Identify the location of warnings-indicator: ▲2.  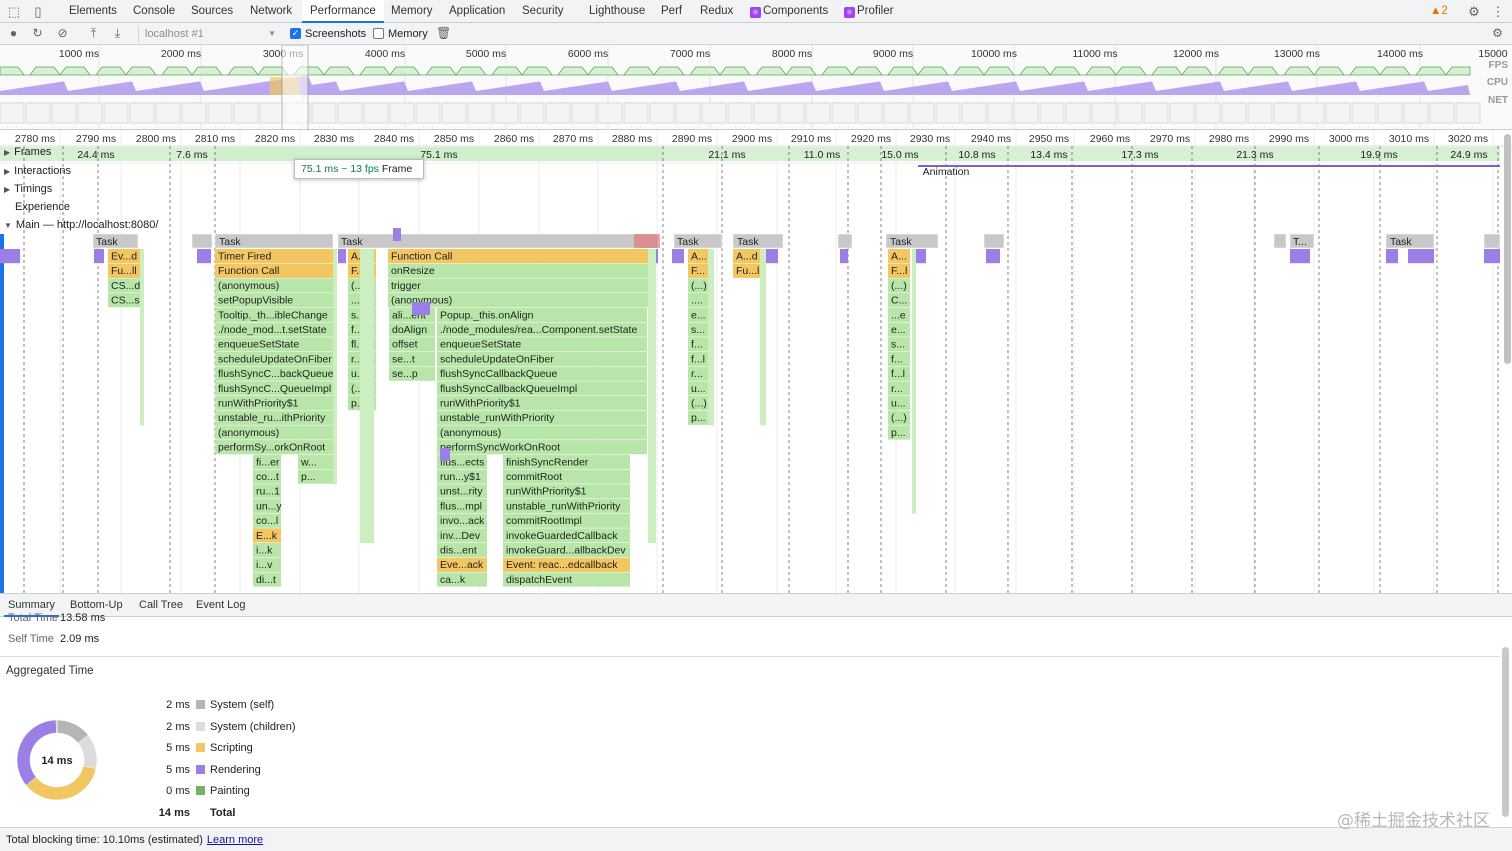
(1439, 11).